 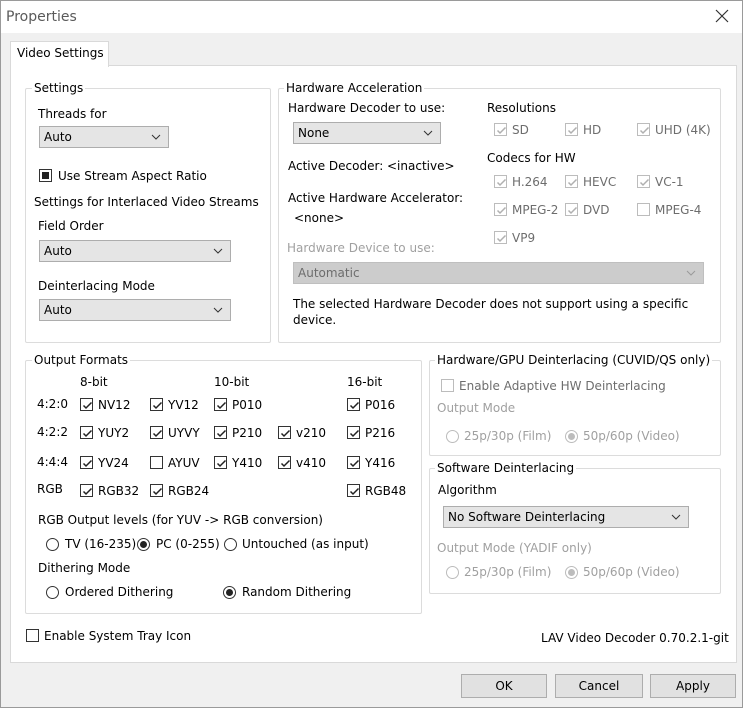 I want to click on nv12-checkbox, so click(x=86, y=404).